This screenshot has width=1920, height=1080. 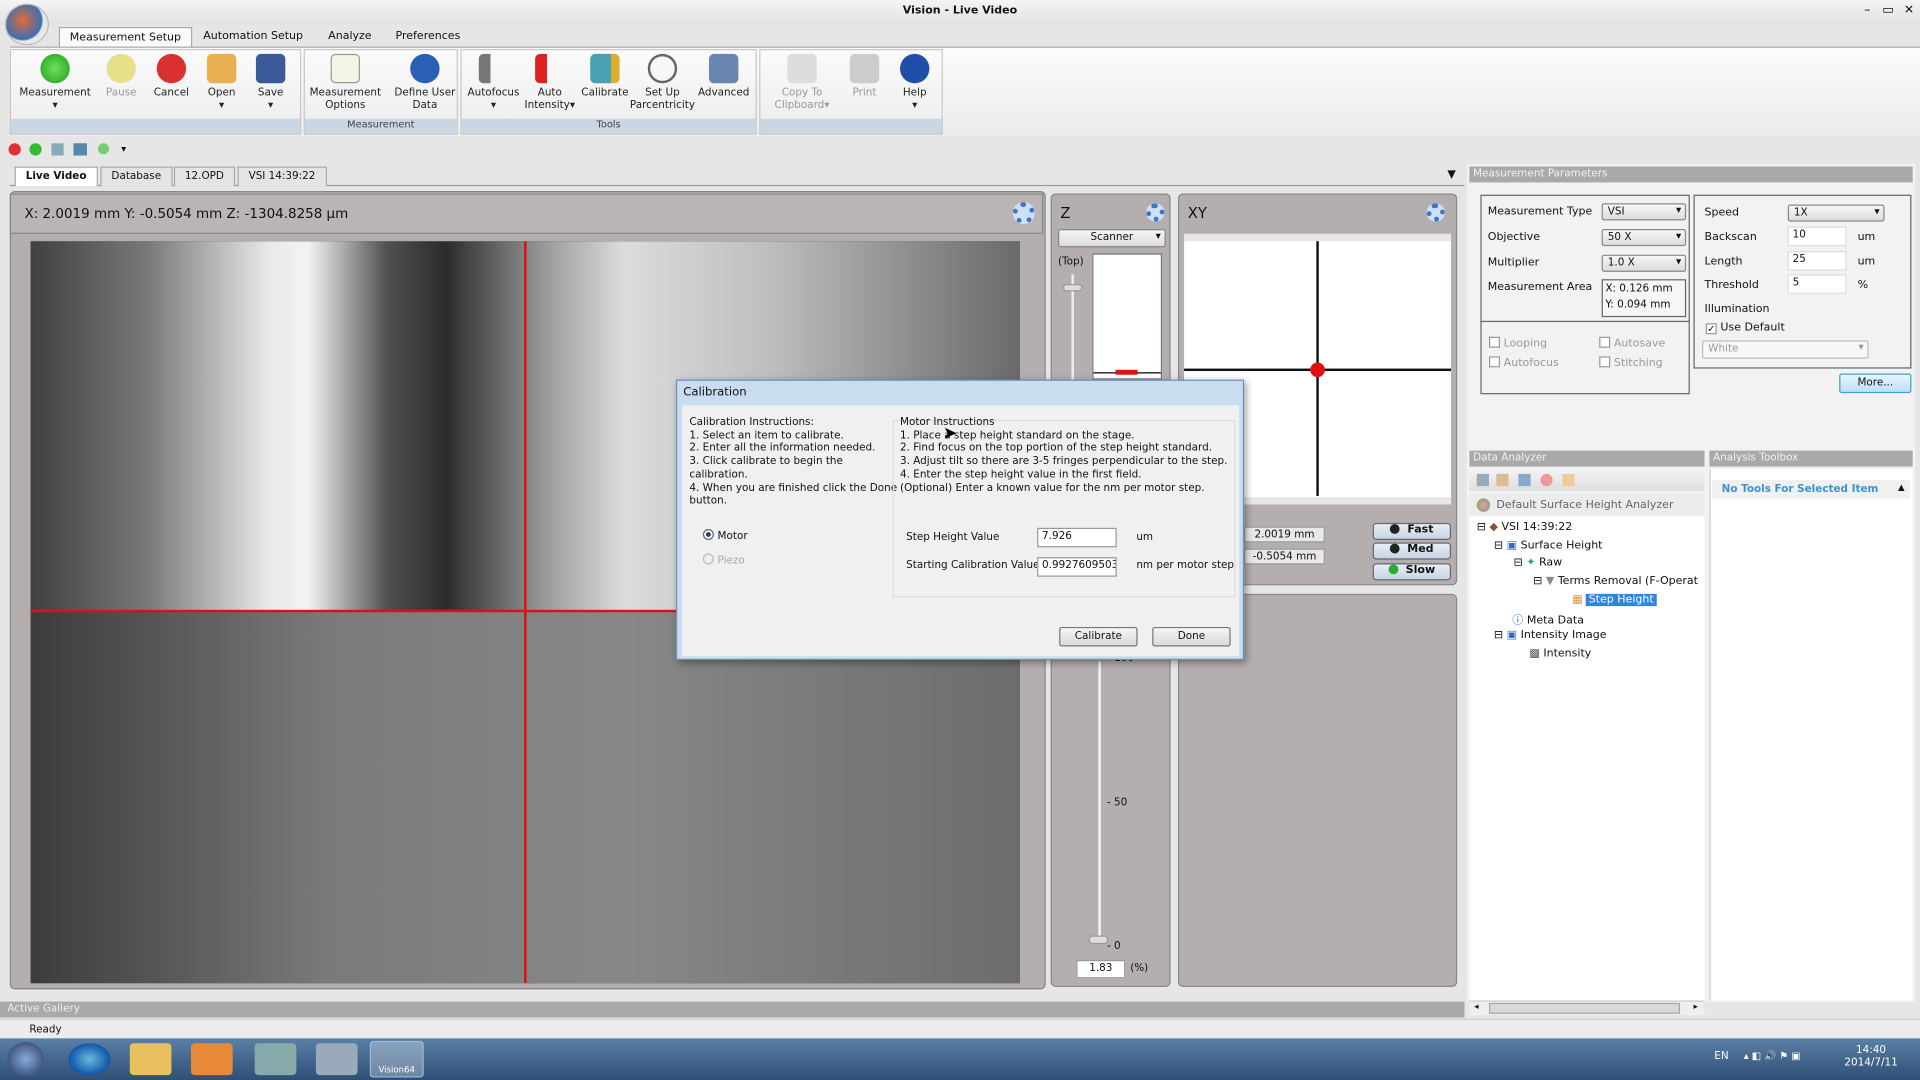 I want to click on print-button: Print, so click(x=864, y=76).